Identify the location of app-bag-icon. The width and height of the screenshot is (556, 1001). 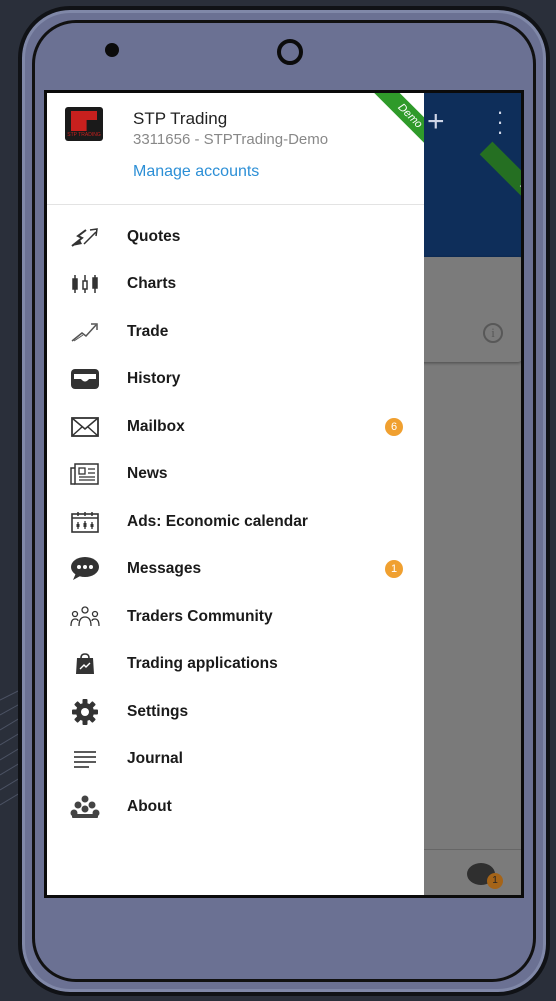
(85, 664).